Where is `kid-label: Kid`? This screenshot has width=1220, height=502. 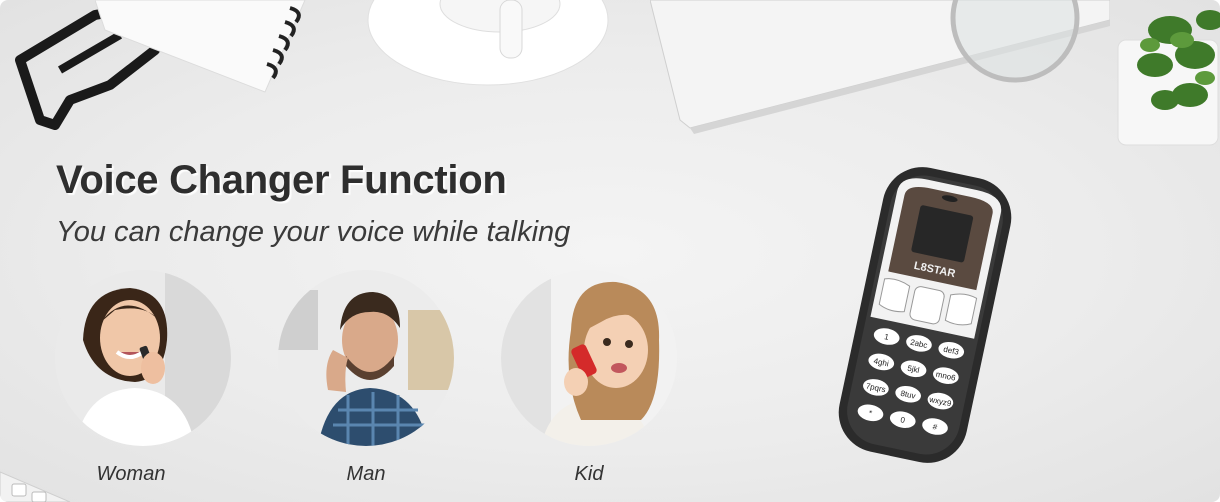 kid-label: Kid is located at coordinates (589, 474).